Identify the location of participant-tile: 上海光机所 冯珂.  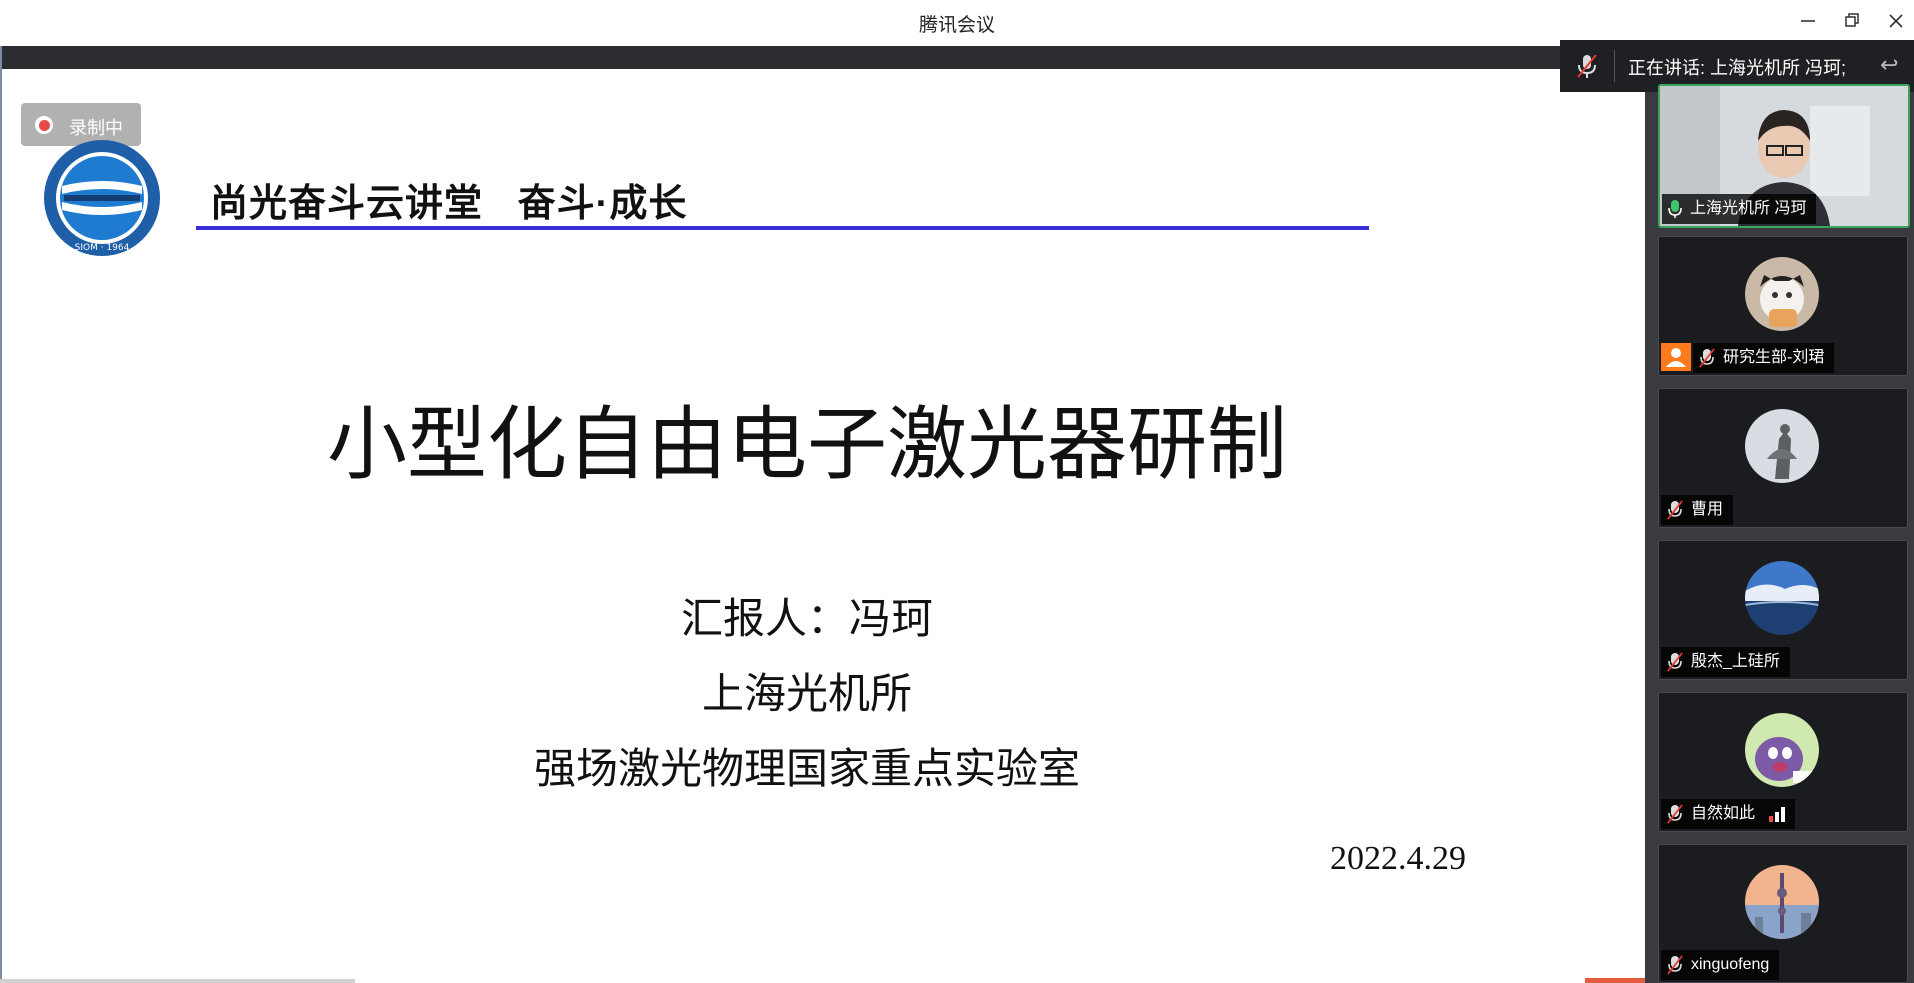
(1784, 156).